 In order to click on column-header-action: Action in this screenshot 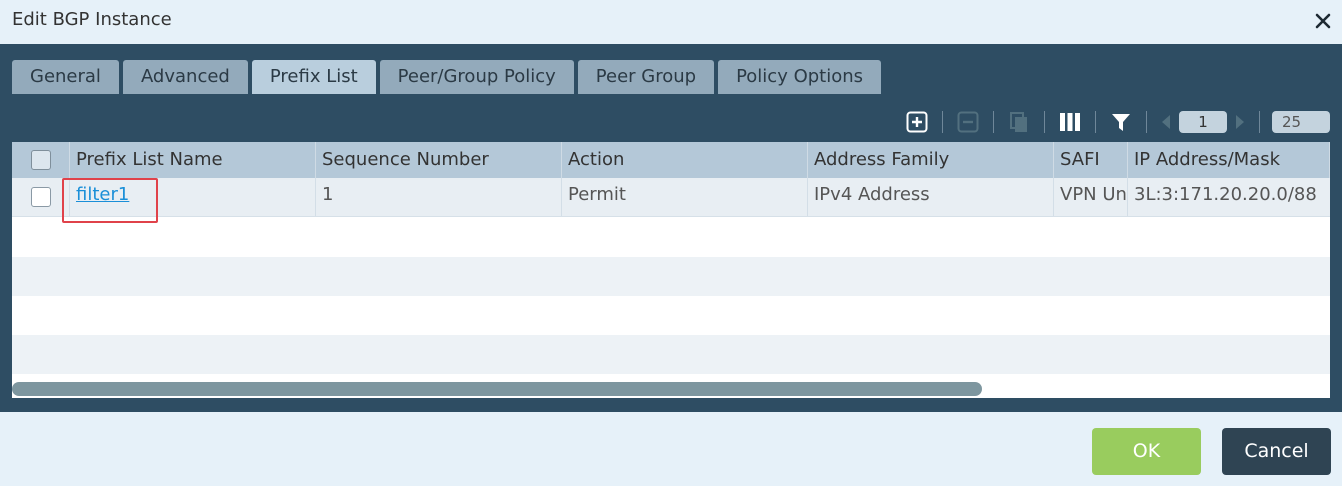, I will do `click(685, 160)`.